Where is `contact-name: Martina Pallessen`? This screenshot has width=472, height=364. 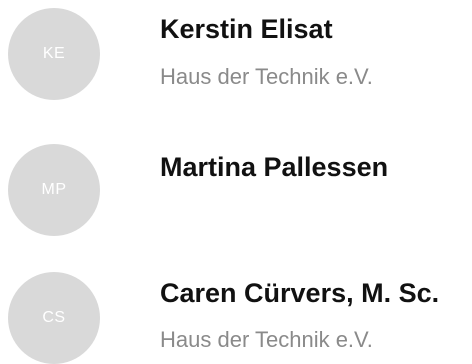
contact-name: Martina Pallessen is located at coordinates (274, 167).